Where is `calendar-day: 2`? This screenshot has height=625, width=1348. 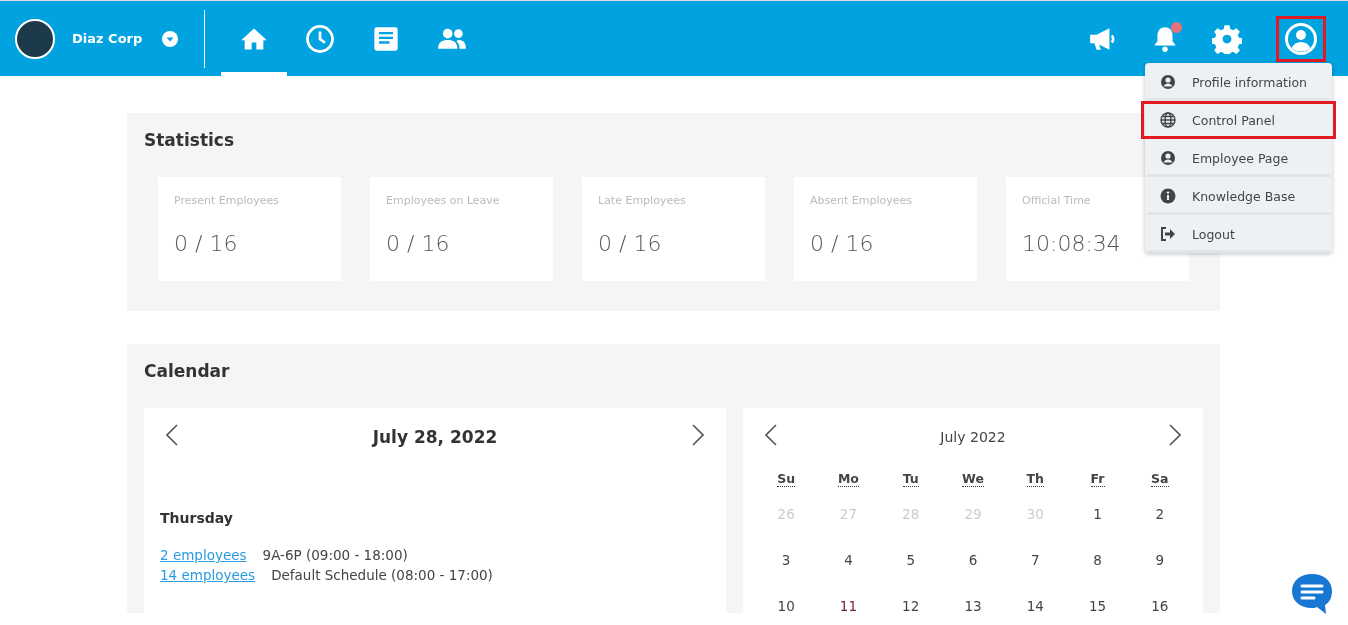 calendar-day: 2 is located at coordinates (1160, 514).